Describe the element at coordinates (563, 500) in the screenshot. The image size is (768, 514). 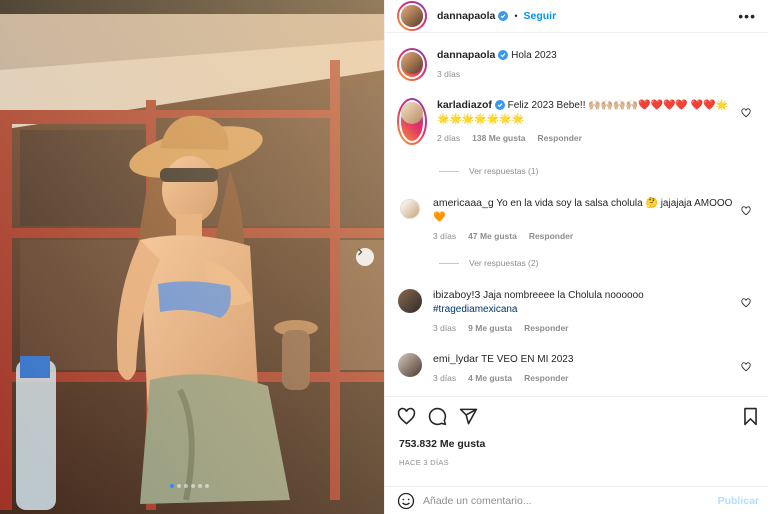
I see `comment-input` at that location.